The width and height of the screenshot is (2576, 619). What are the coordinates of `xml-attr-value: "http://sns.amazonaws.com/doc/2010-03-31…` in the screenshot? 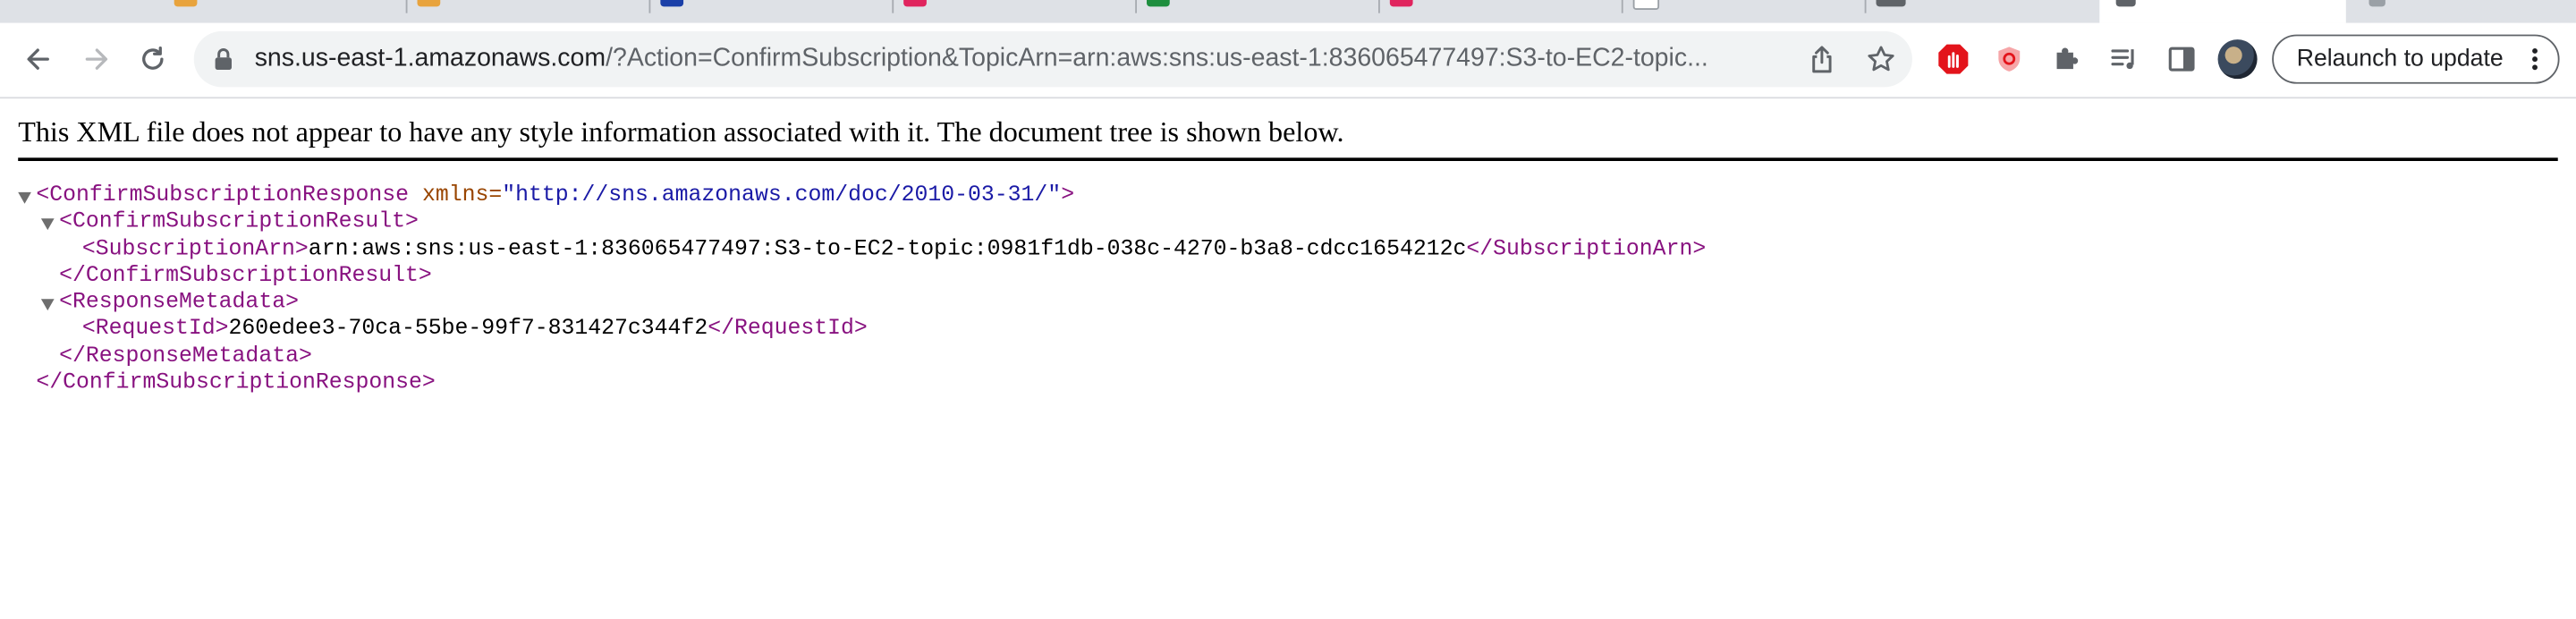 It's located at (782, 196).